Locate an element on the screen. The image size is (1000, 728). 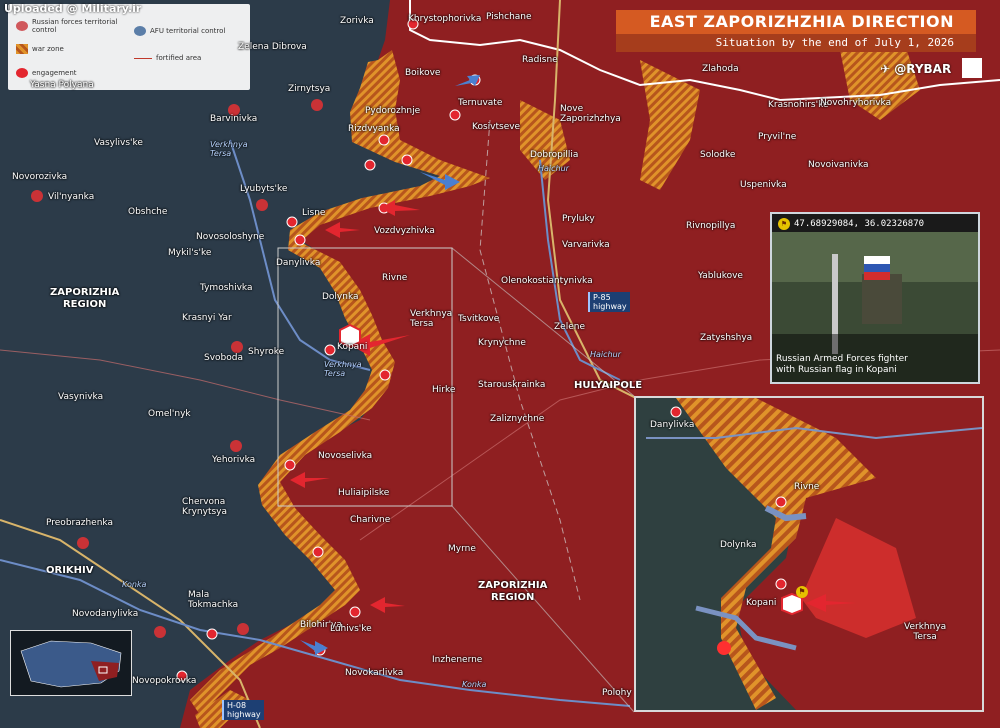
settlement-label: Novorozivka is located at coordinates (40, 177).